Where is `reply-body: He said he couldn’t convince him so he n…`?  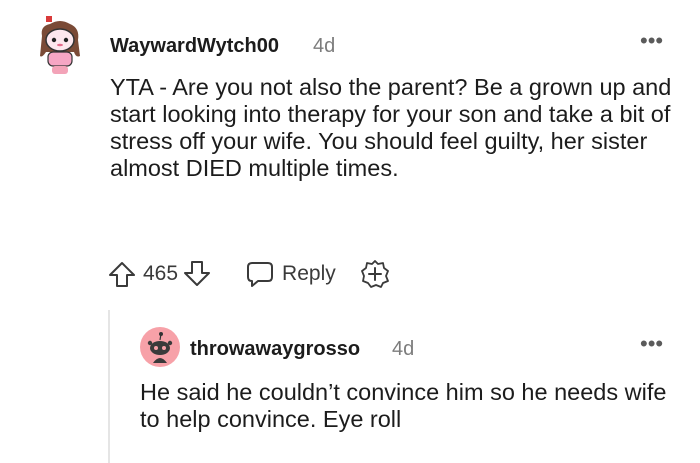
reply-body: He said he couldn’t convince him so he n… is located at coordinates (403, 405).